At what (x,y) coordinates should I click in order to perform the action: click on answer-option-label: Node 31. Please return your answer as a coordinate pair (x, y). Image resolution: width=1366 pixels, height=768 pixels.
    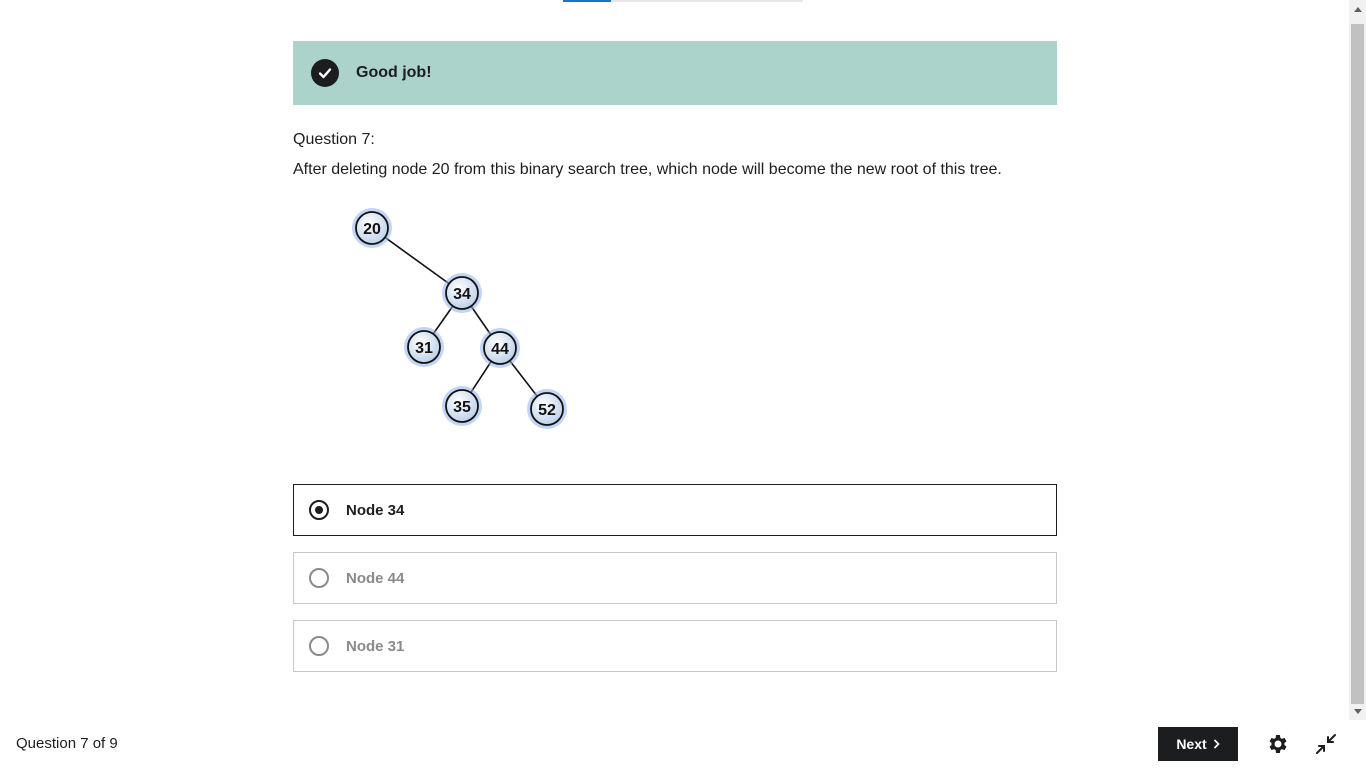
    Looking at the image, I should click on (375, 646).